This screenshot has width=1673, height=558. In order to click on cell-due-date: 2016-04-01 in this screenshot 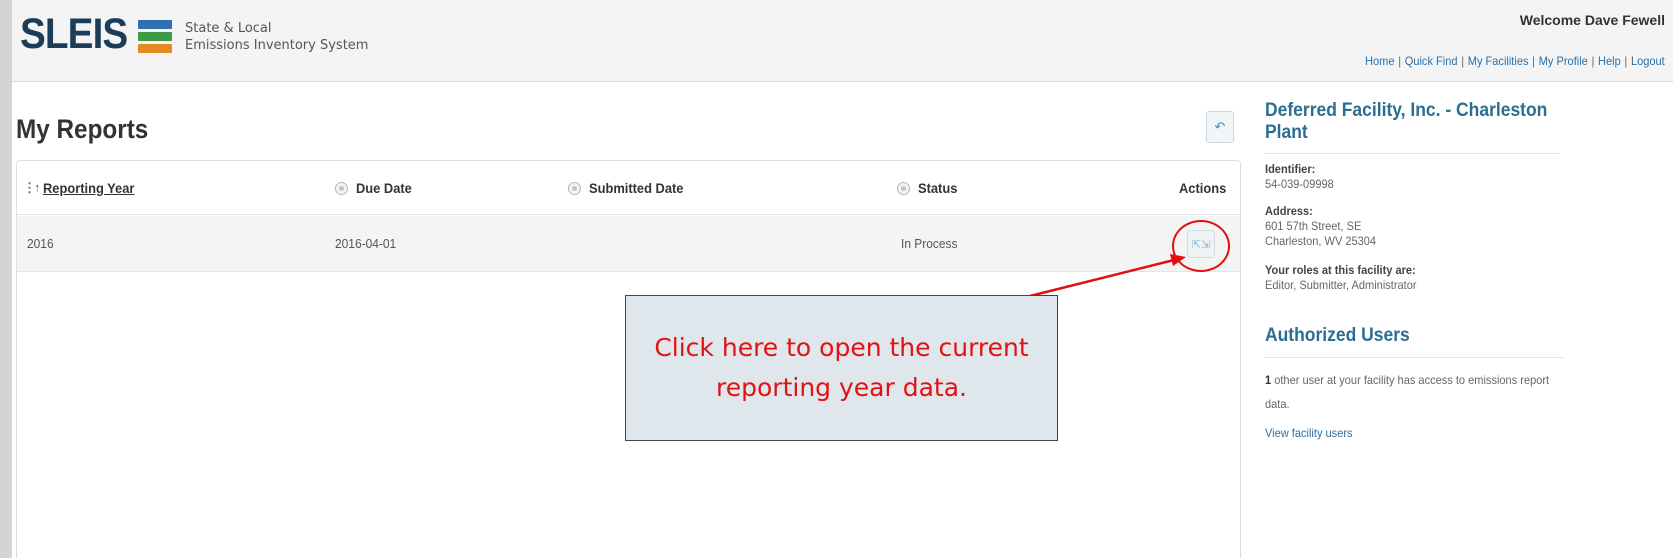, I will do `click(366, 243)`.